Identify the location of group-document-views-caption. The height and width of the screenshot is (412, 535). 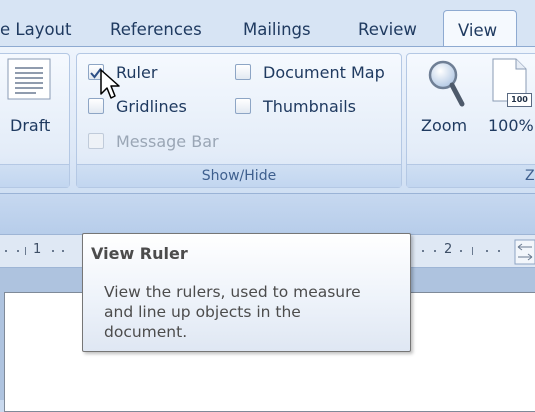
(34, 175).